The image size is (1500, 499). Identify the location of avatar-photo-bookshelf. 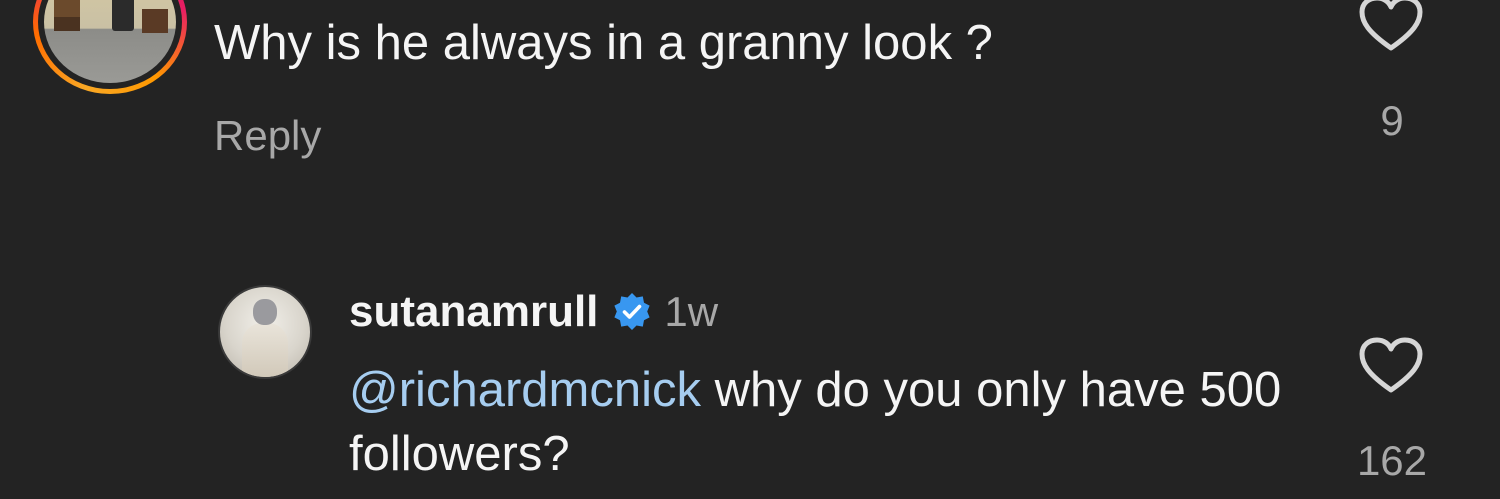
(67, 15).